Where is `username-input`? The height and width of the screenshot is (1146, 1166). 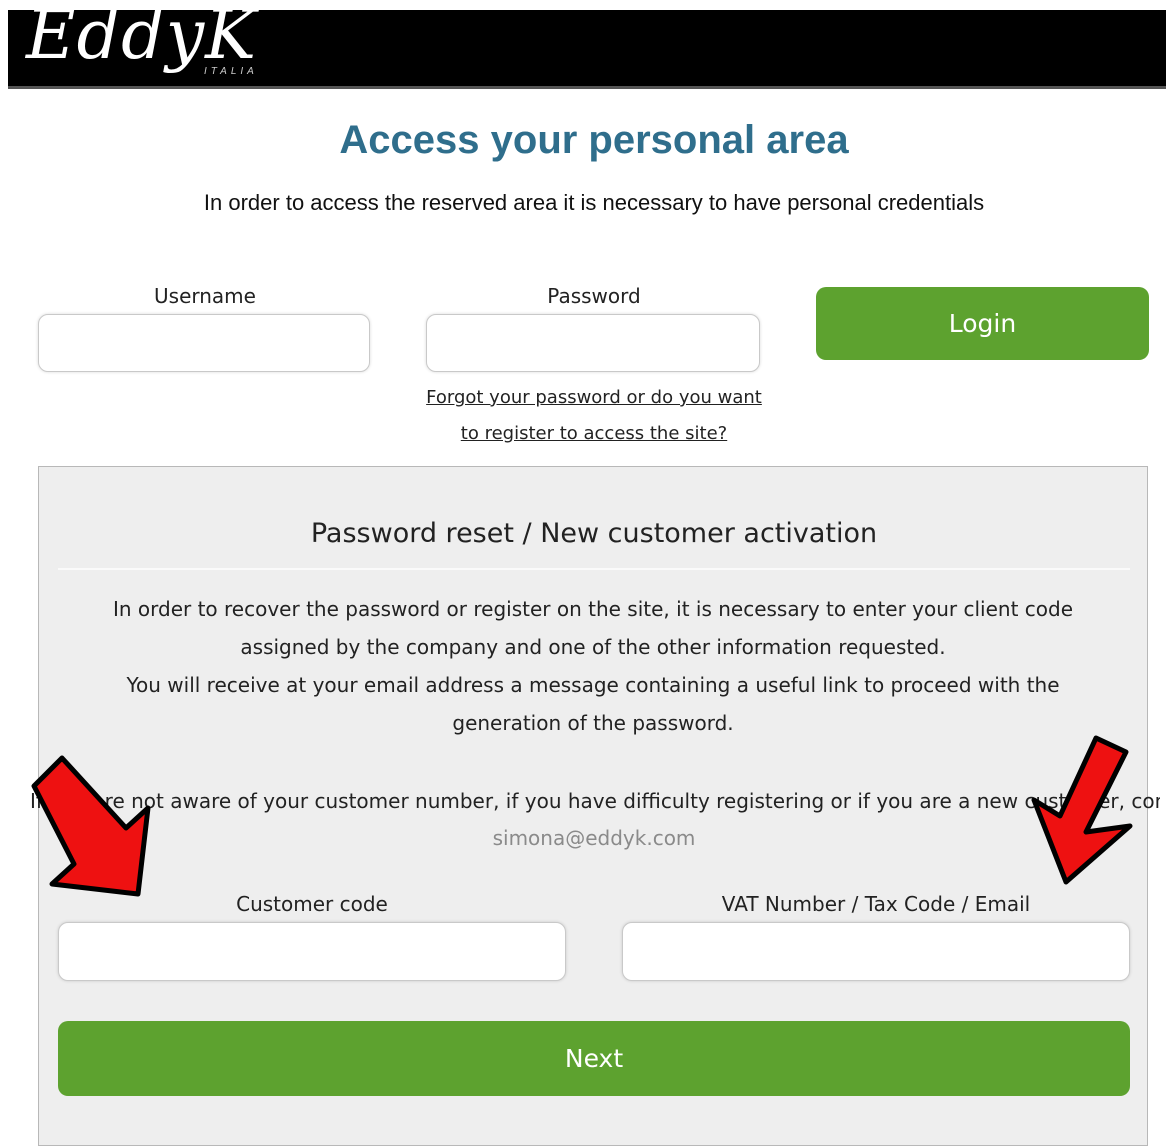
username-input is located at coordinates (204, 343).